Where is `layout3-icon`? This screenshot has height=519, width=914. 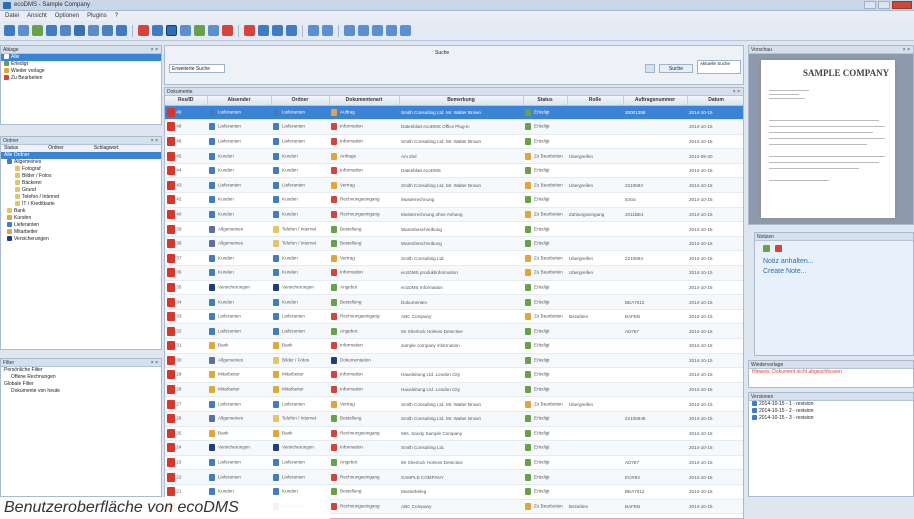
layout3-icon is located at coordinates (377, 30).